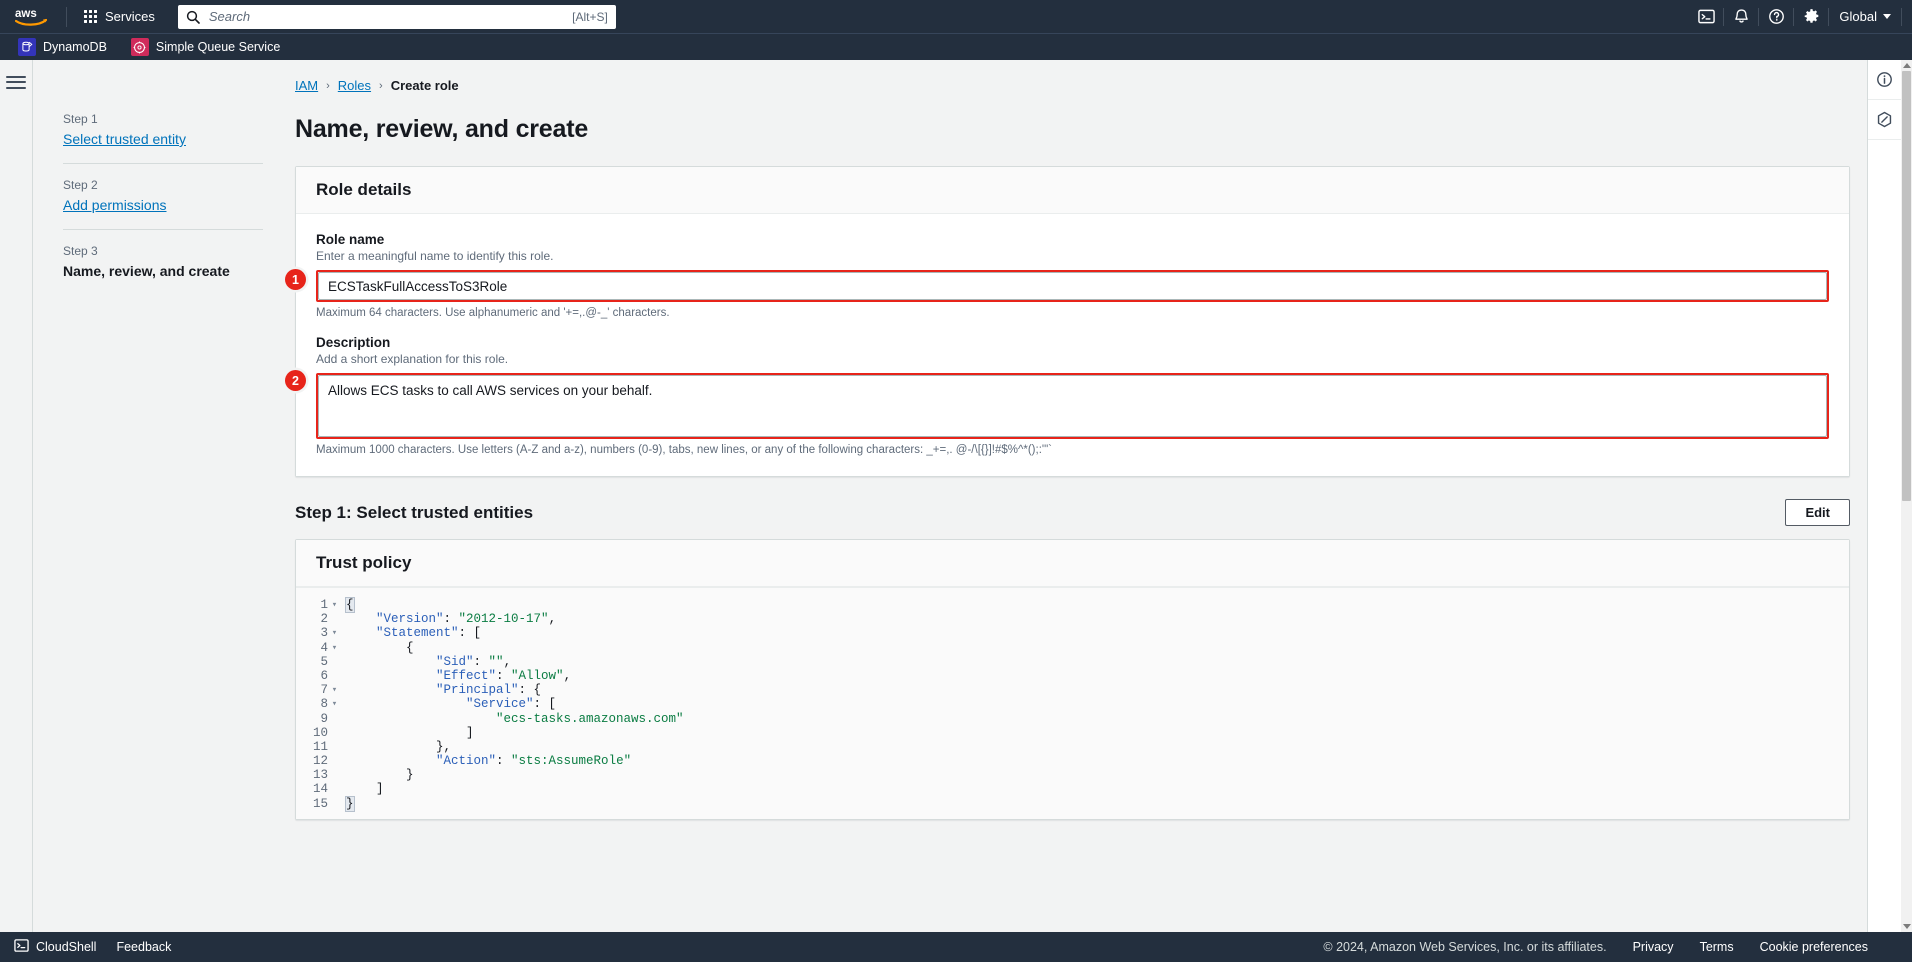 Image resolution: width=1912 pixels, height=962 pixels. What do you see at coordinates (590, 718) in the screenshot?
I see `code-token: "ecs-tasks.amazonaws.com"` at bounding box center [590, 718].